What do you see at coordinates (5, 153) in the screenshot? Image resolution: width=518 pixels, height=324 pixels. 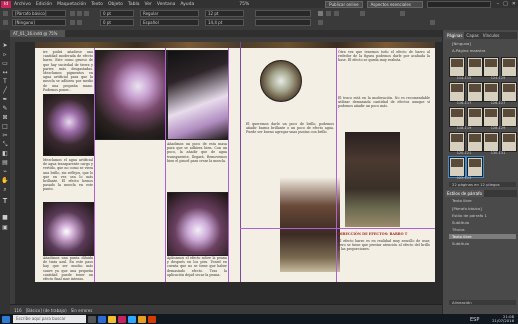 I see `gradient-tool-icon: ◧` at bounding box center [5, 153].